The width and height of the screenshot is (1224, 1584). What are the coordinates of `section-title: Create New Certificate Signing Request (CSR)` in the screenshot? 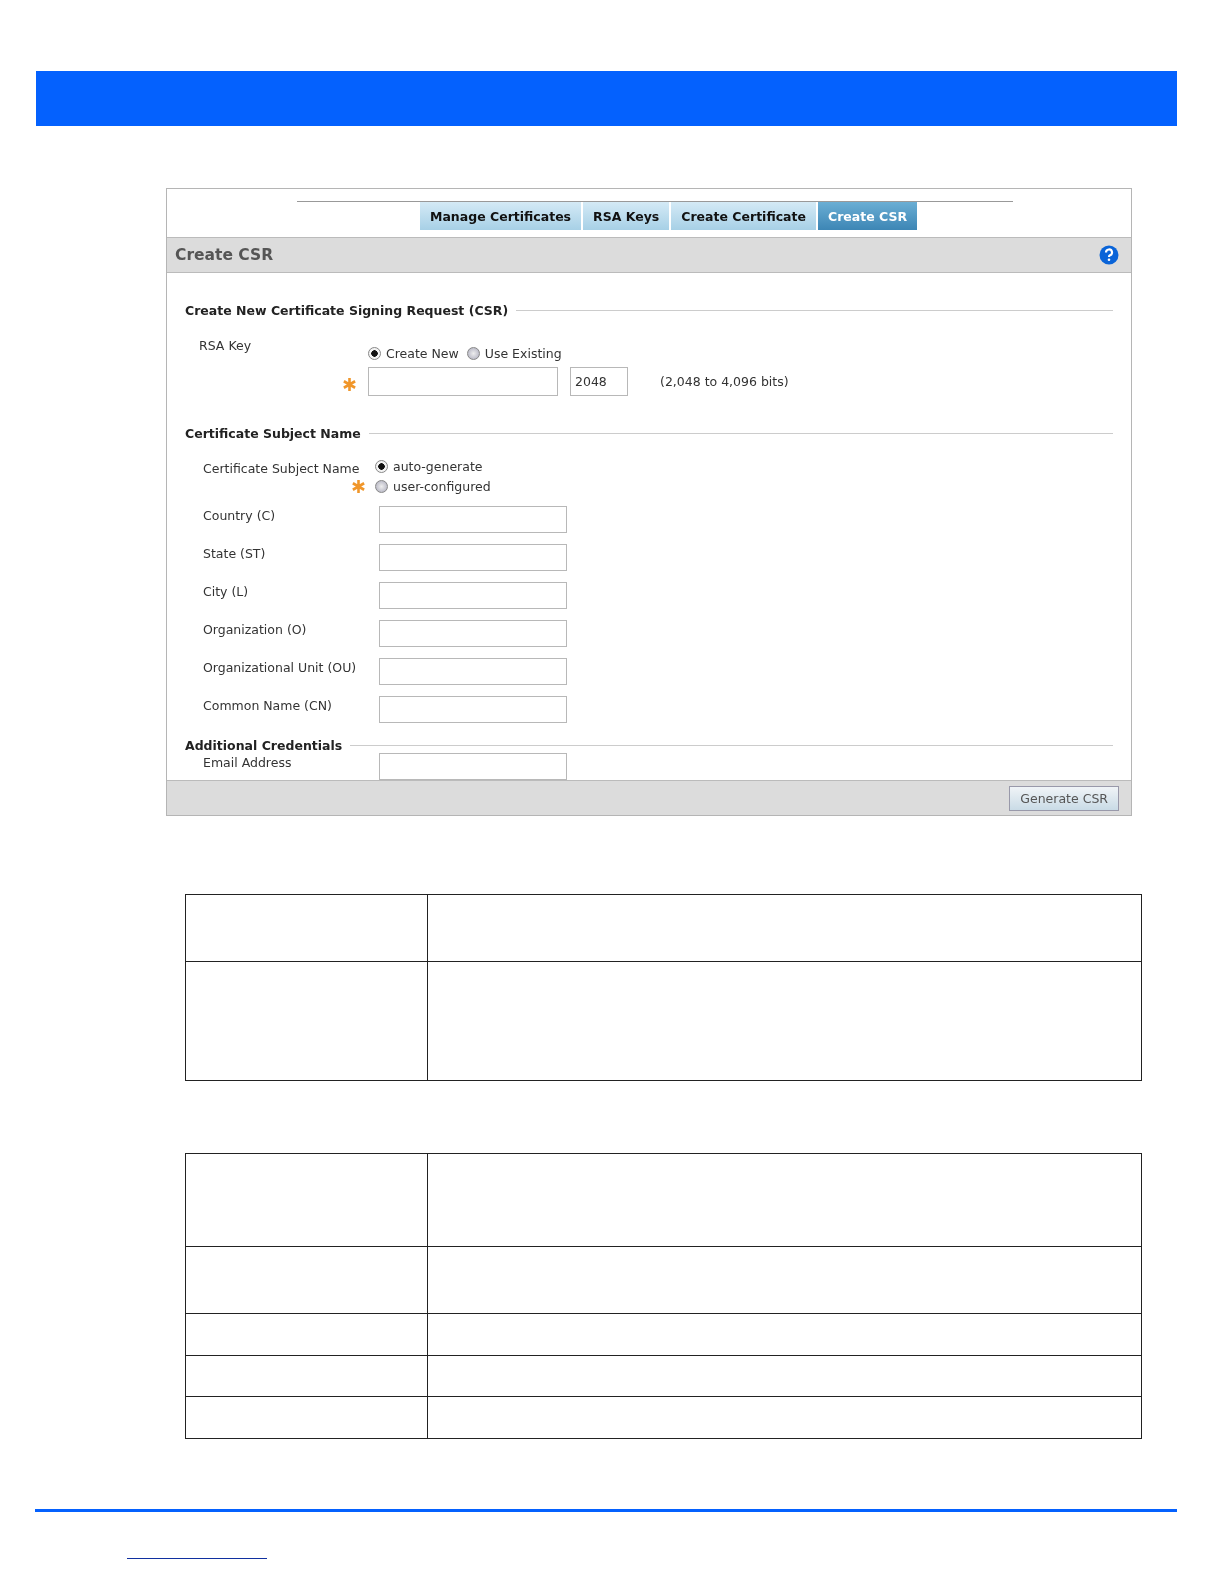 It's located at (347, 310).